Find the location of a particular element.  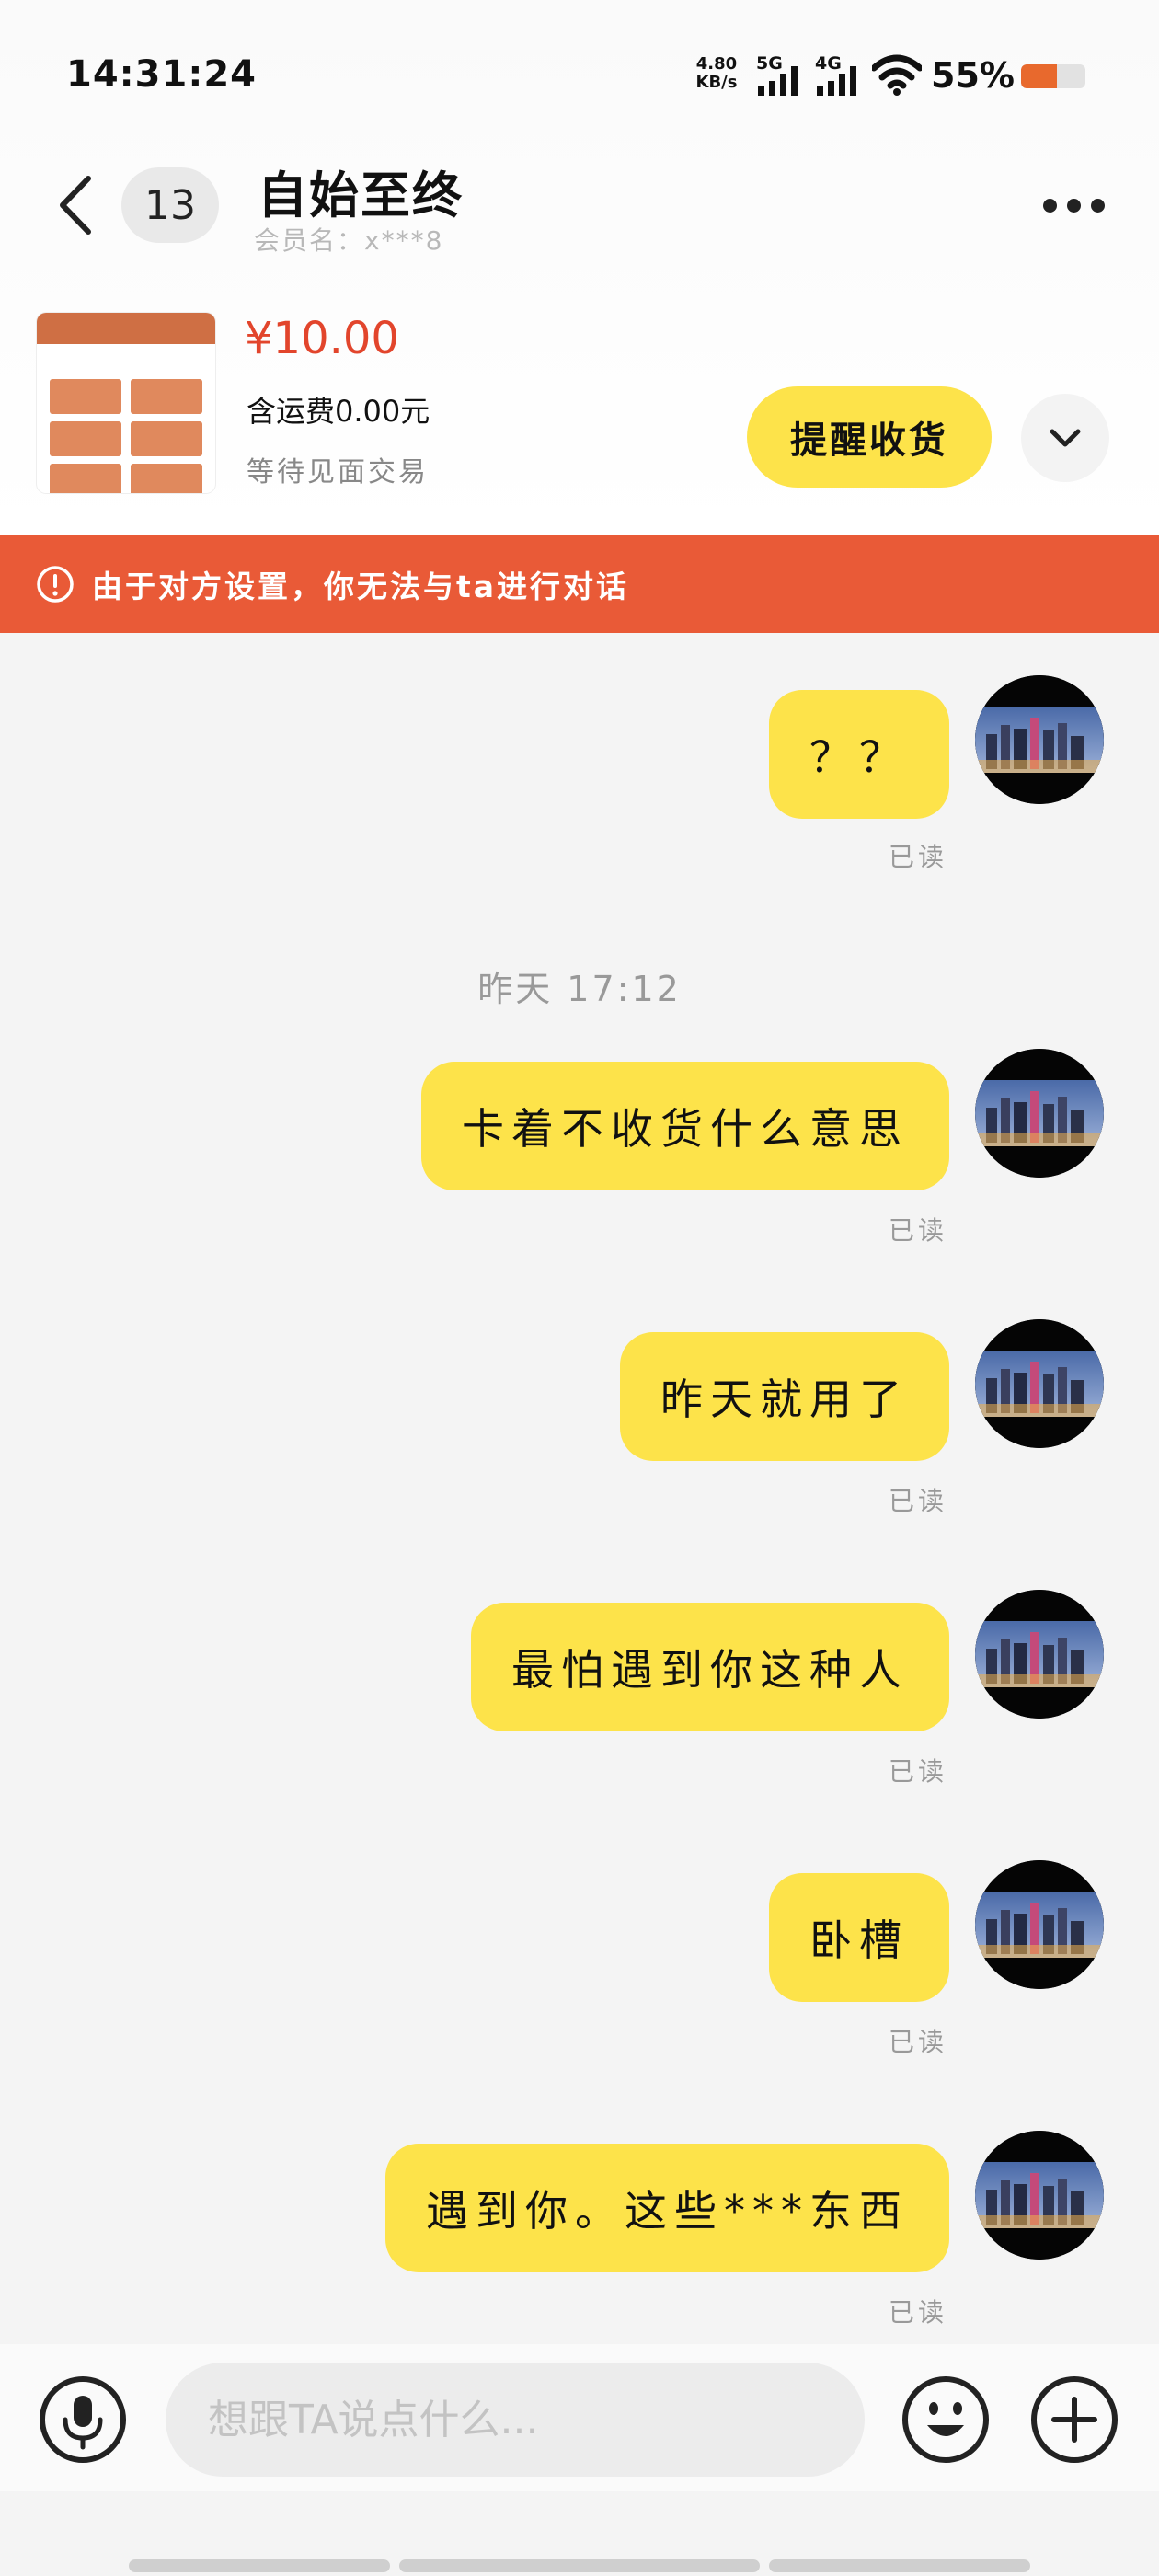

plus-circle-icon is located at coordinates (1074, 2419).